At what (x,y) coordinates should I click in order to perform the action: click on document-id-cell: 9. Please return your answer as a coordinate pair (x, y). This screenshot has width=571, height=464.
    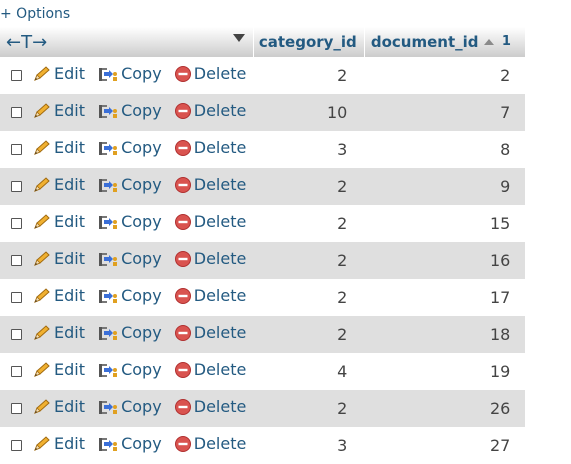
    Looking at the image, I should click on (445, 186).